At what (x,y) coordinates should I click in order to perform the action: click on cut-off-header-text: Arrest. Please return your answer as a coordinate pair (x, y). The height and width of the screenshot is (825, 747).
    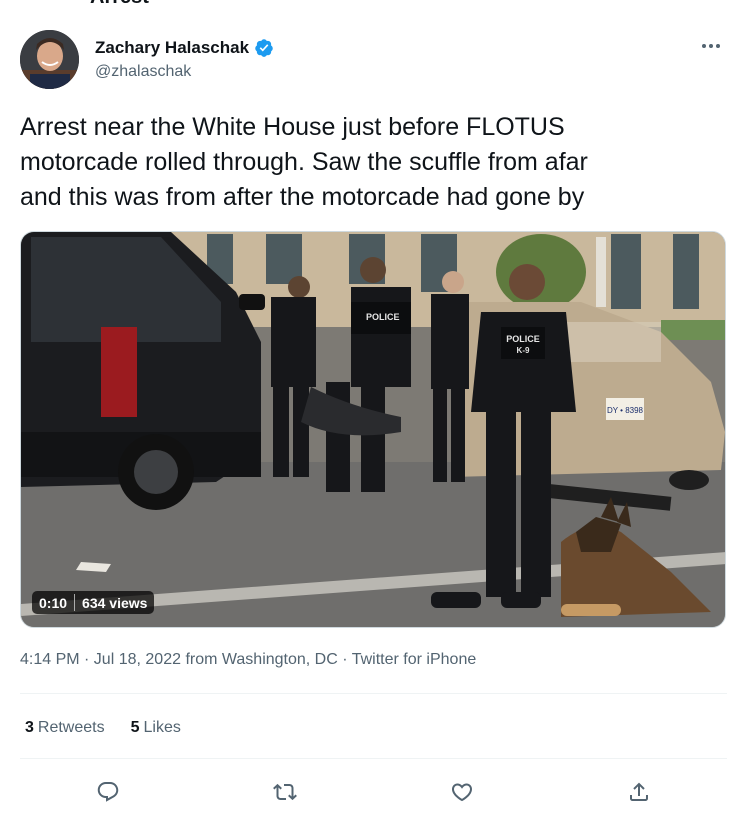
    Looking at the image, I should click on (119, 4).